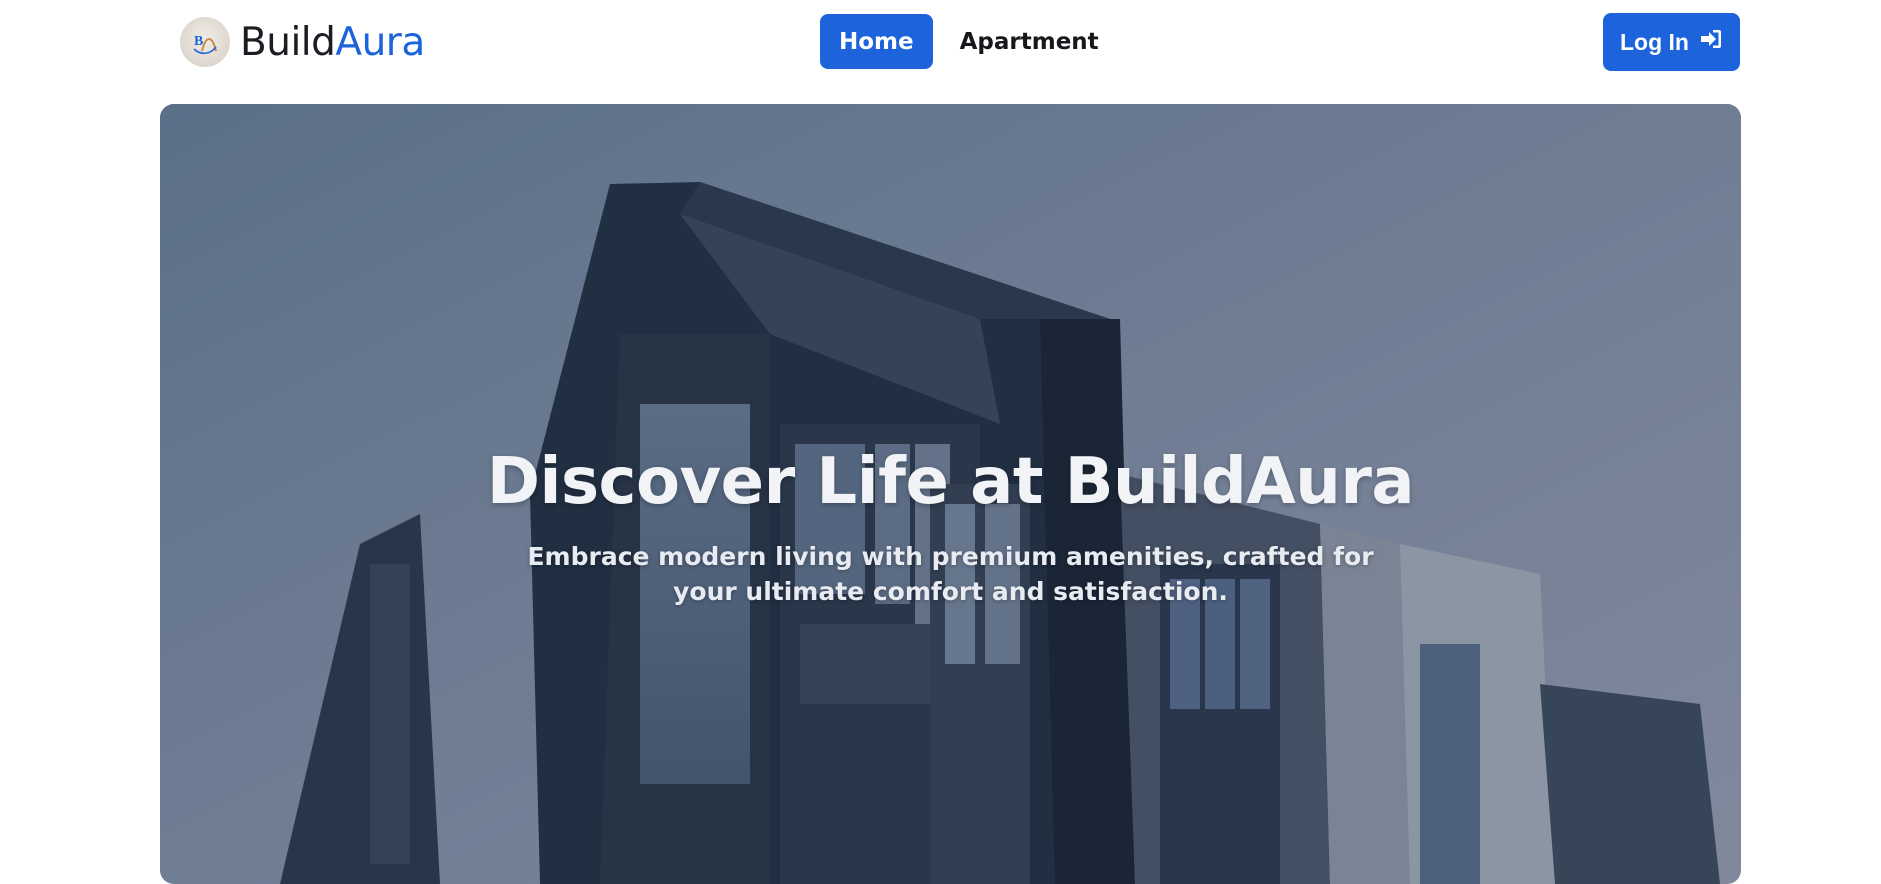  I want to click on nav-apartment-link: Apartment, so click(1029, 41).